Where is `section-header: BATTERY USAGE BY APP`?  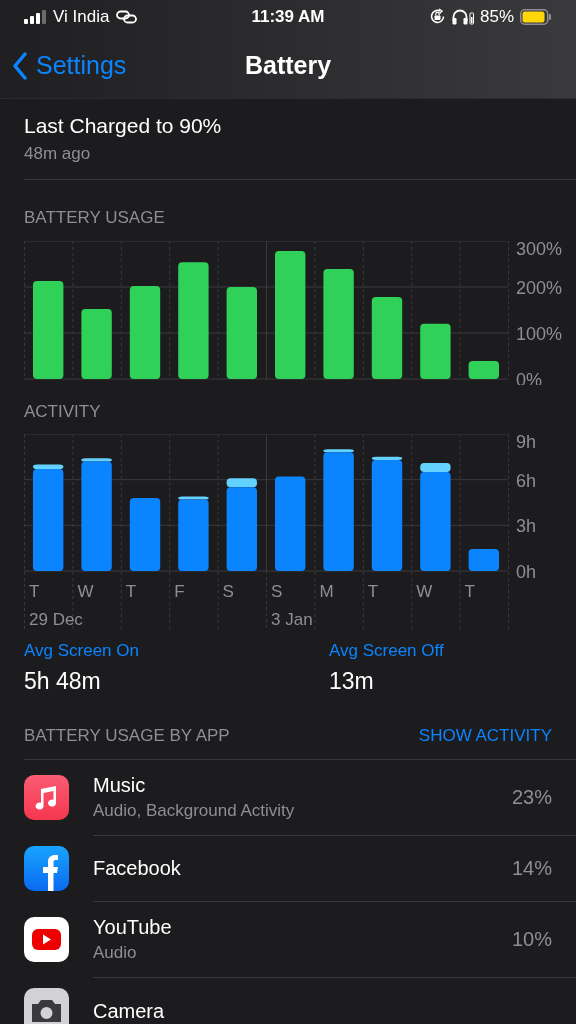
section-header: BATTERY USAGE BY APP is located at coordinates (127, 736).